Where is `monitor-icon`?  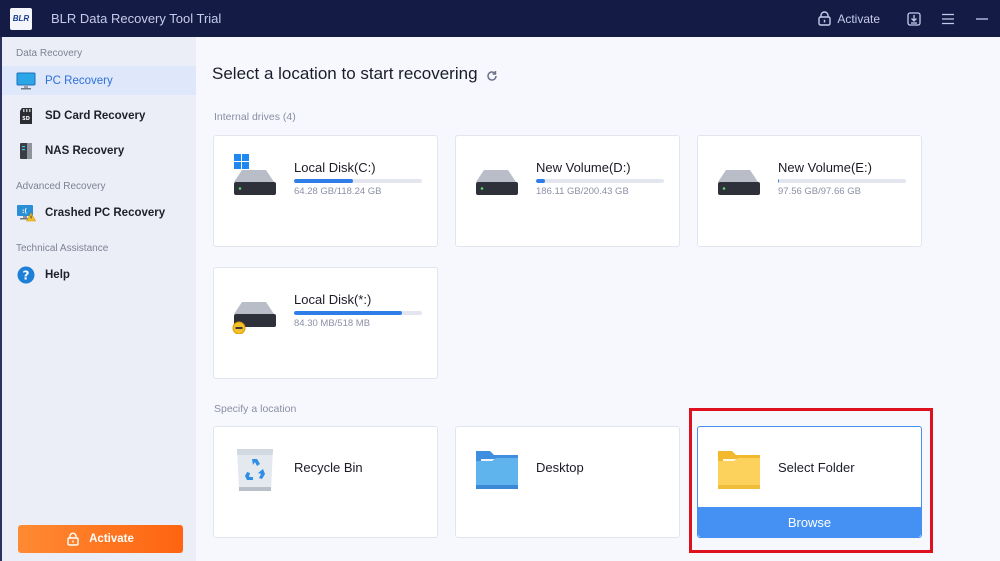
monitor-icon is located at coordinates (26, 81).